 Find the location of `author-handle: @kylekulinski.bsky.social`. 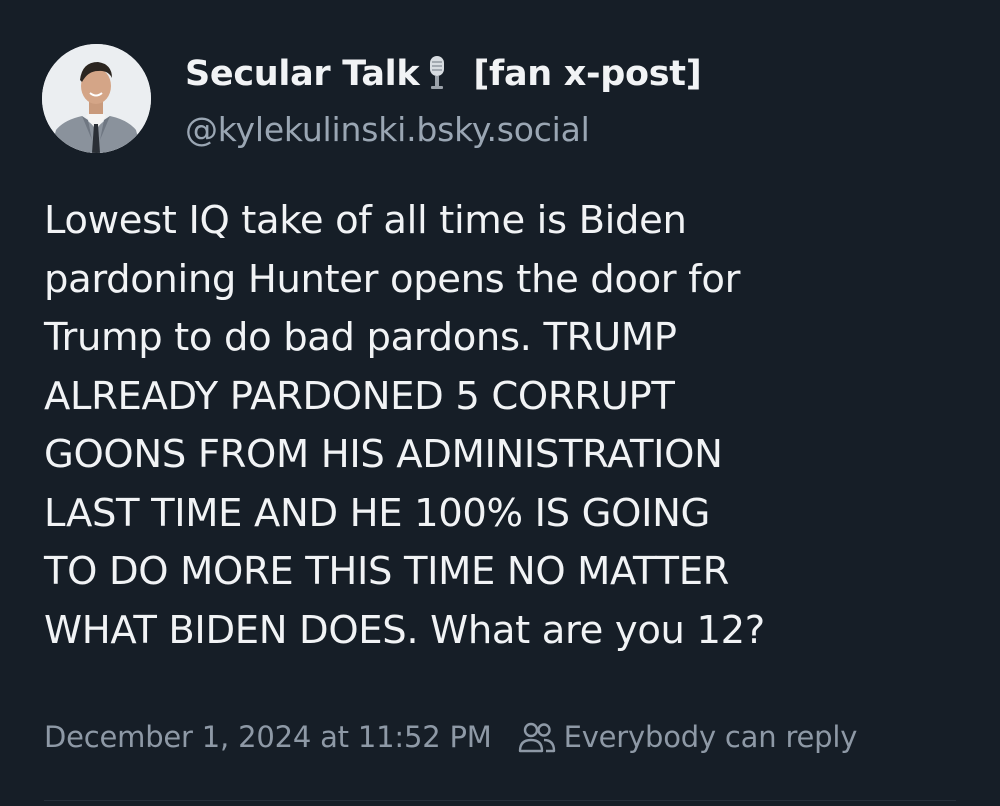

author-handle: @kylekulinski.bsky.social is located at coordinates (443, 129).